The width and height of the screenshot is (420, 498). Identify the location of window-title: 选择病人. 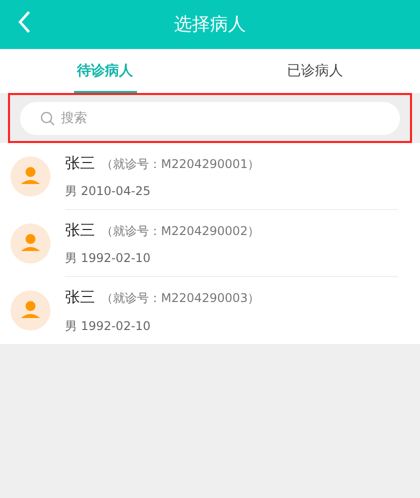
(210, 25).